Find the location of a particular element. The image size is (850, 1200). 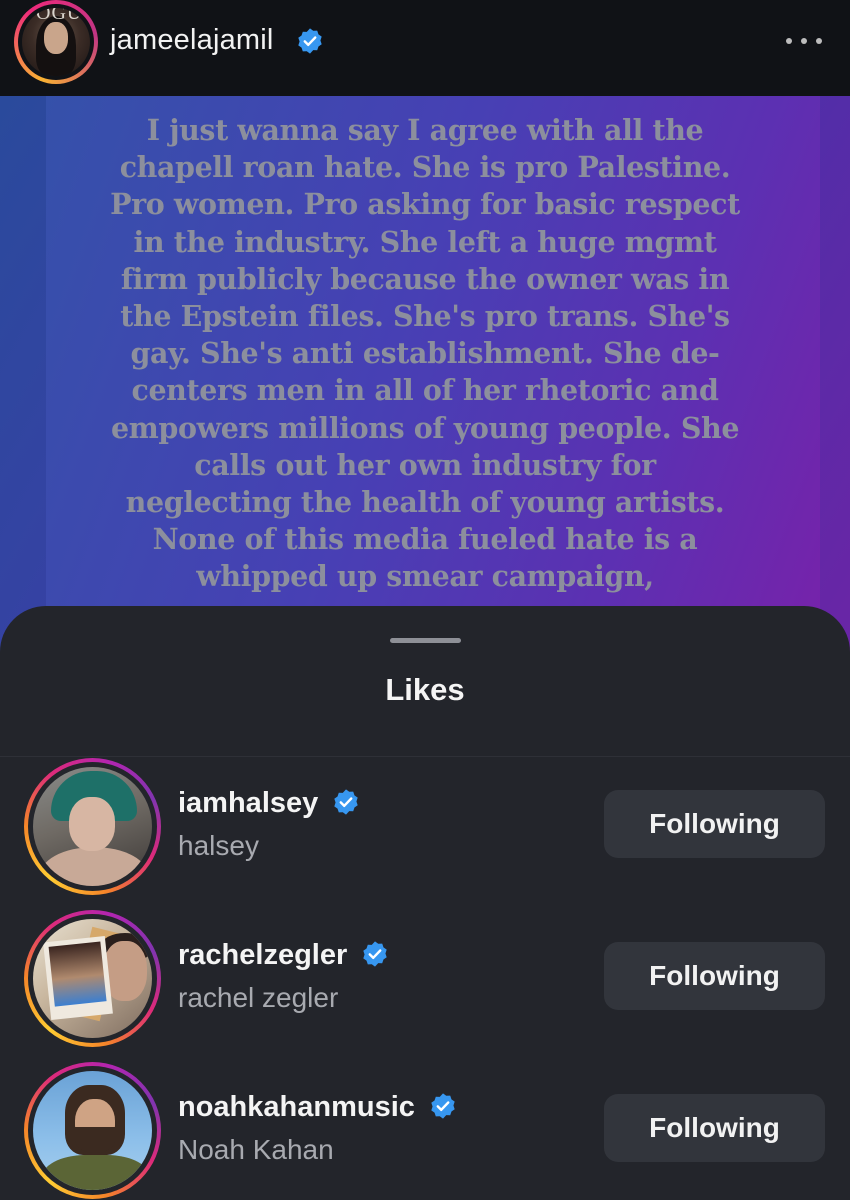

liker-full-name: rachel zegler is located at coordinates (258, 997).